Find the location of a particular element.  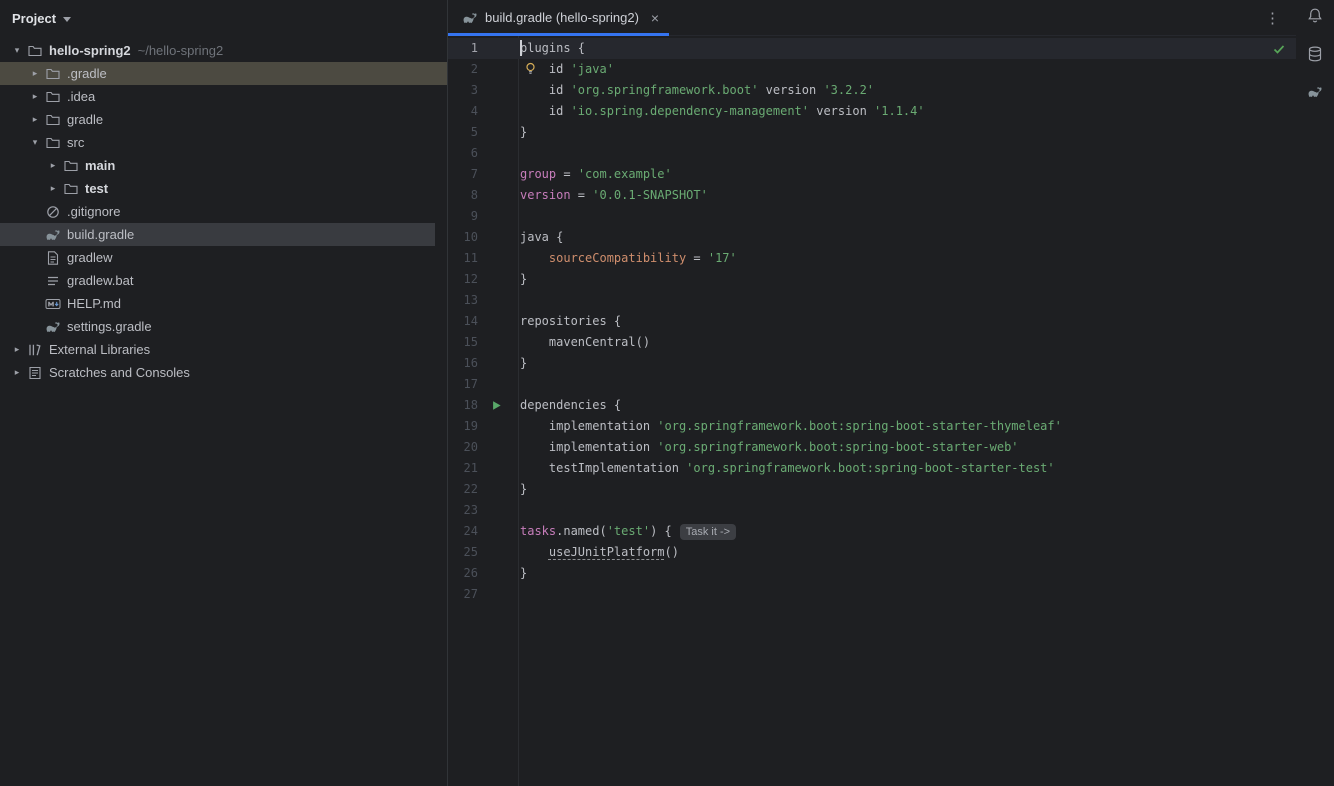

tree-item-gitignore: .gitignore is located at coordinates (223, 211).